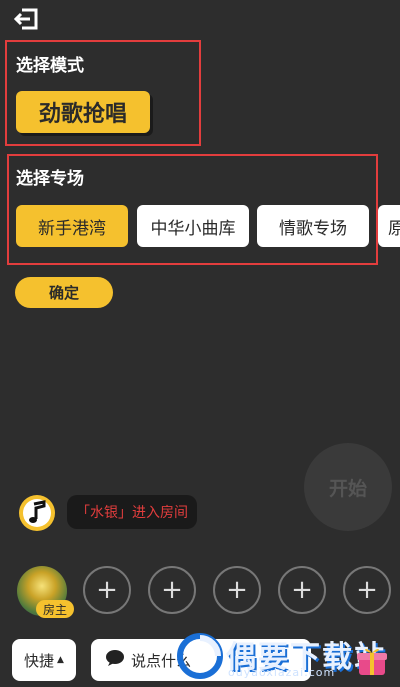 Image resolution: width=400 pixels, height=687 pixels. What do you see at coordinates (348, 487) in the screenshot?
I see `start-button: 开始` at bounding box center [348, 487].